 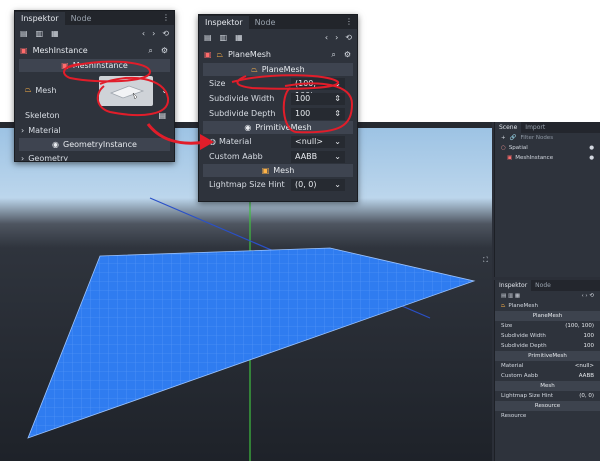 What do you see at coordinates (318, 98) in the screenshot?
I see `subdivide-width-spinbox: 100 ⇕` at bounding box center [318, 98].